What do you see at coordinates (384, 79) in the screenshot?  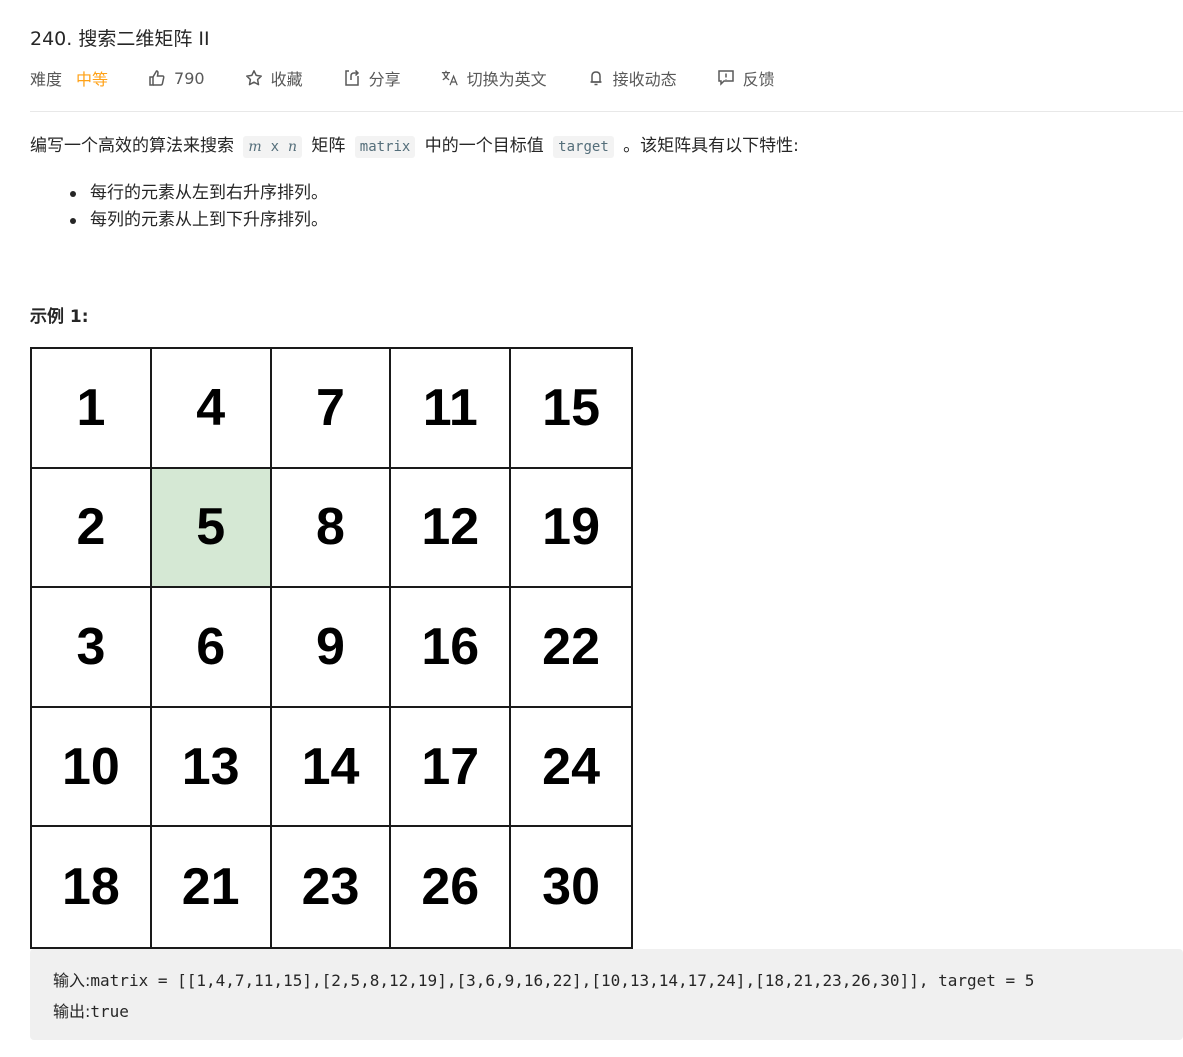 I see `share-label: 分享` at bounding box center [384, 79].